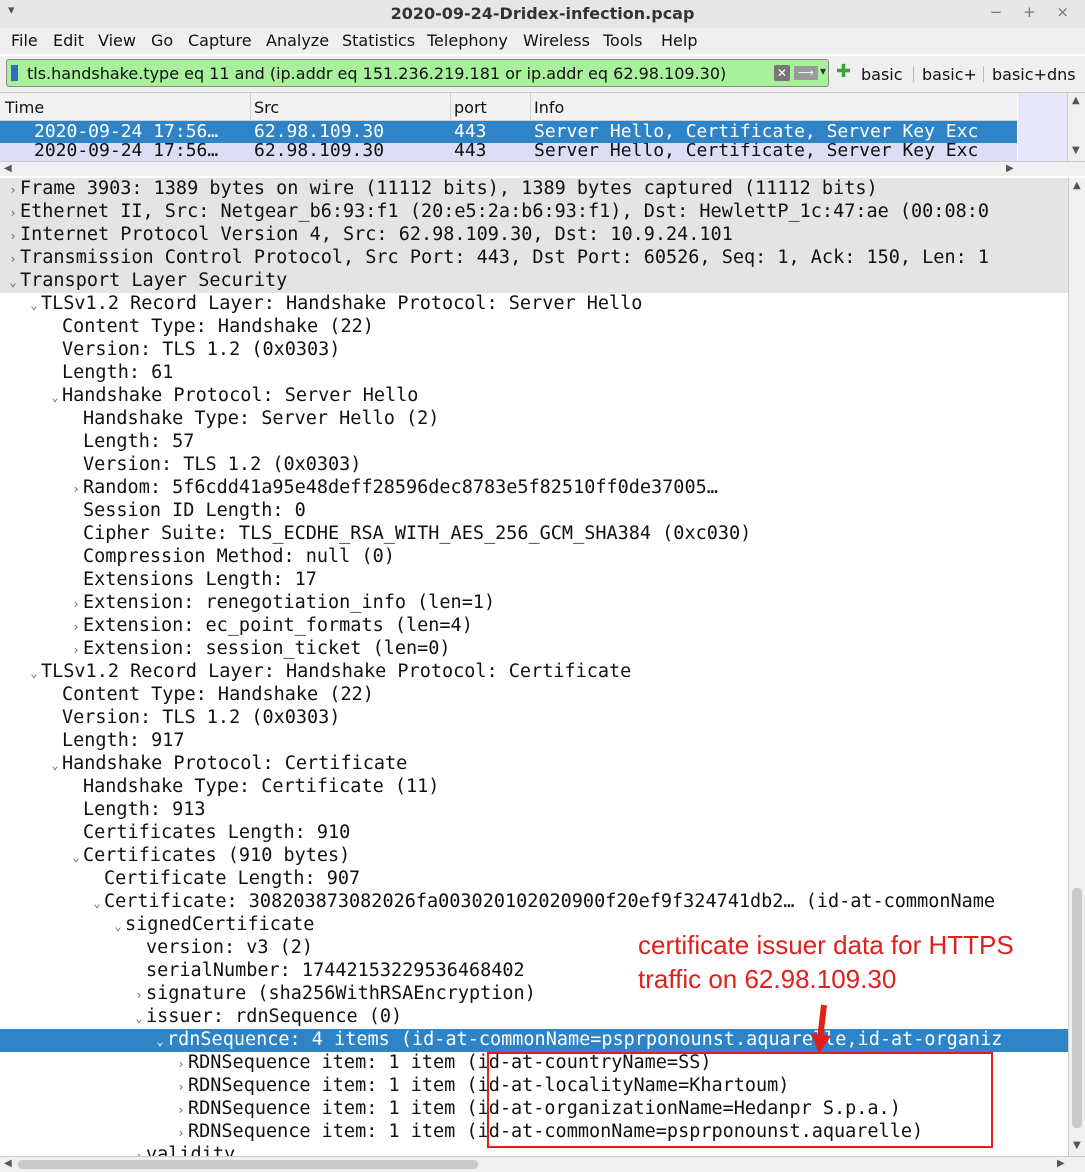 The height and width of the screenshot is (1172, 1085). I want to click on column-header-info: Info, so click(549, 107).